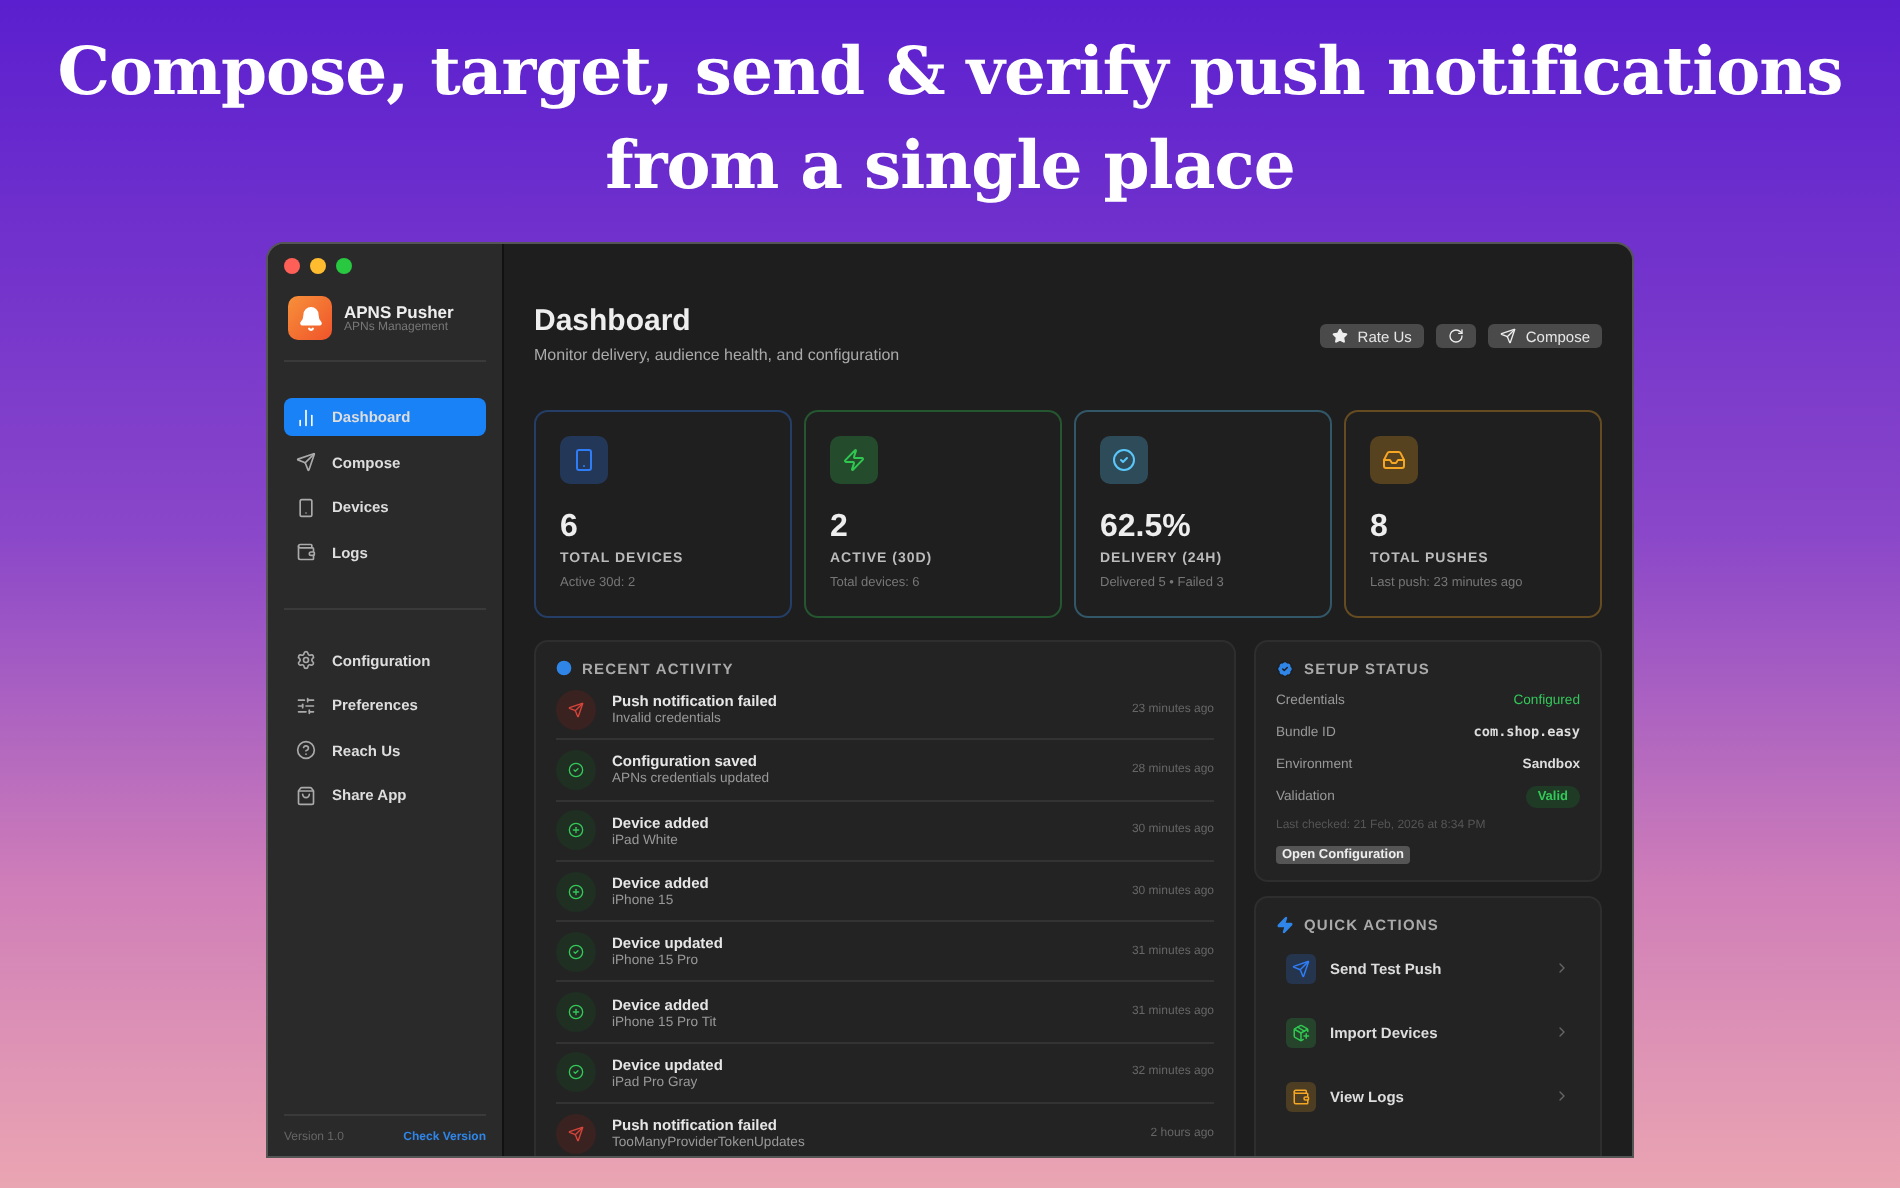 The image size is (1900, 1188). Describe the element at coordinates (1285, 924) in the screenshot. I see `lightning-icon` at that location.